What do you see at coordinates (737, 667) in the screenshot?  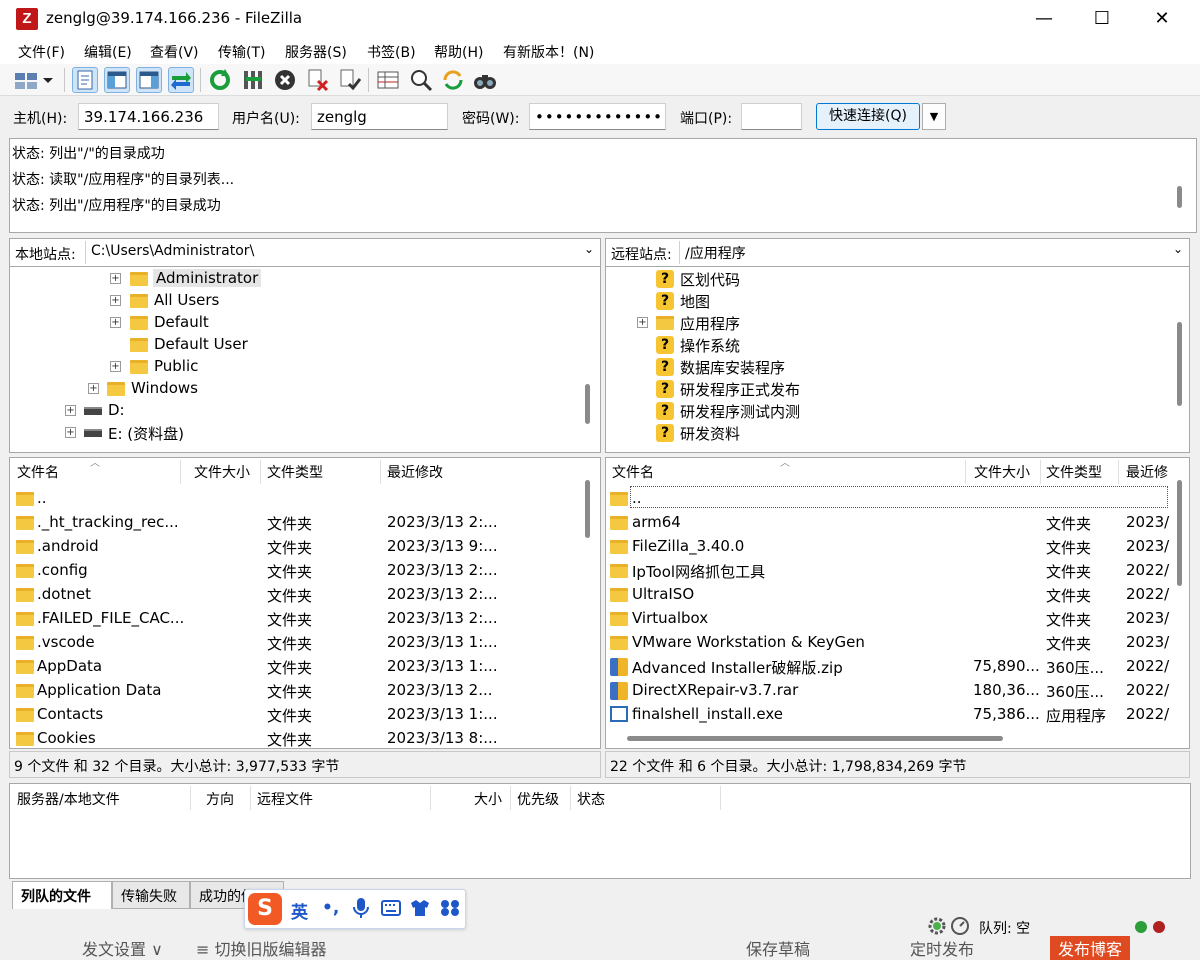 I see `remote-cell-name: Advanced Installer破解版.zip` at bounding box center [737, 667].